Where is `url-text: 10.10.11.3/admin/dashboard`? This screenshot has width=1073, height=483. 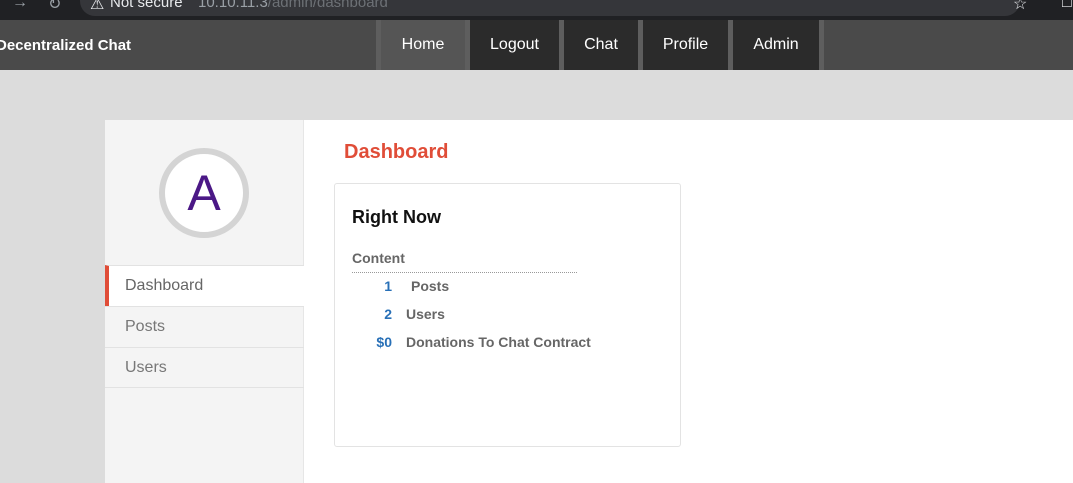 url-text: 10.10.11.3/admin/dashboard is located at coordinates (293, 5).